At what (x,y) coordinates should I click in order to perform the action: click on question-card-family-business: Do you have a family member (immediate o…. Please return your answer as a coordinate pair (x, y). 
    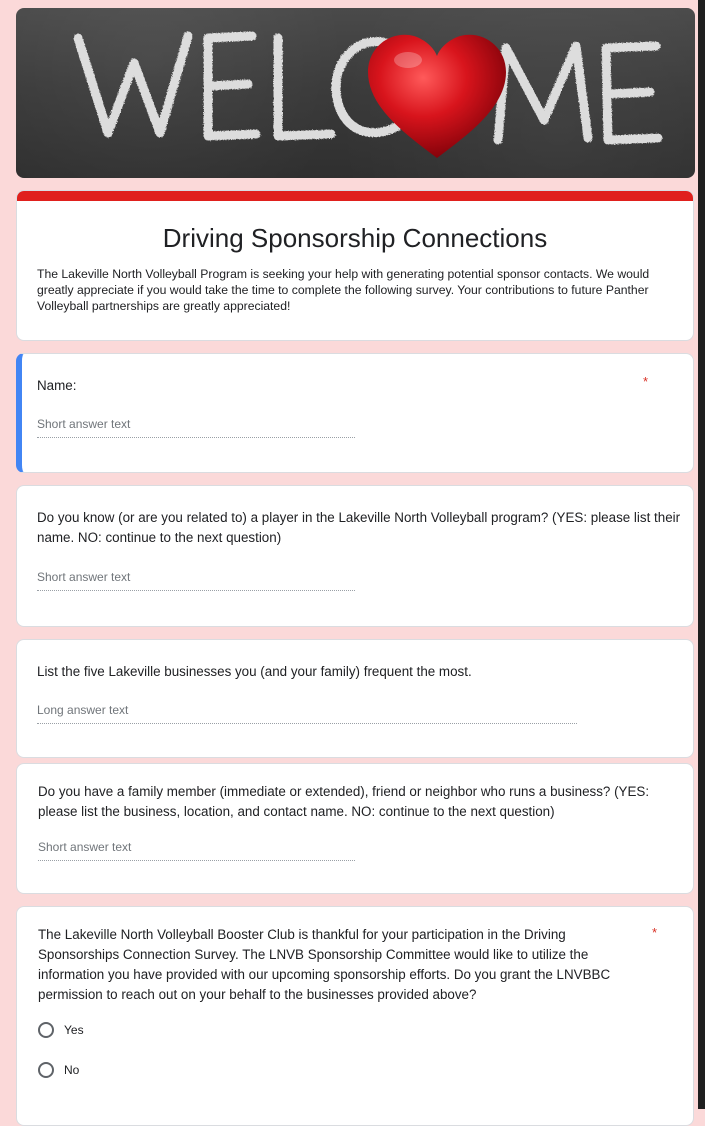
    Looking at the image, I should click on (355, 828).